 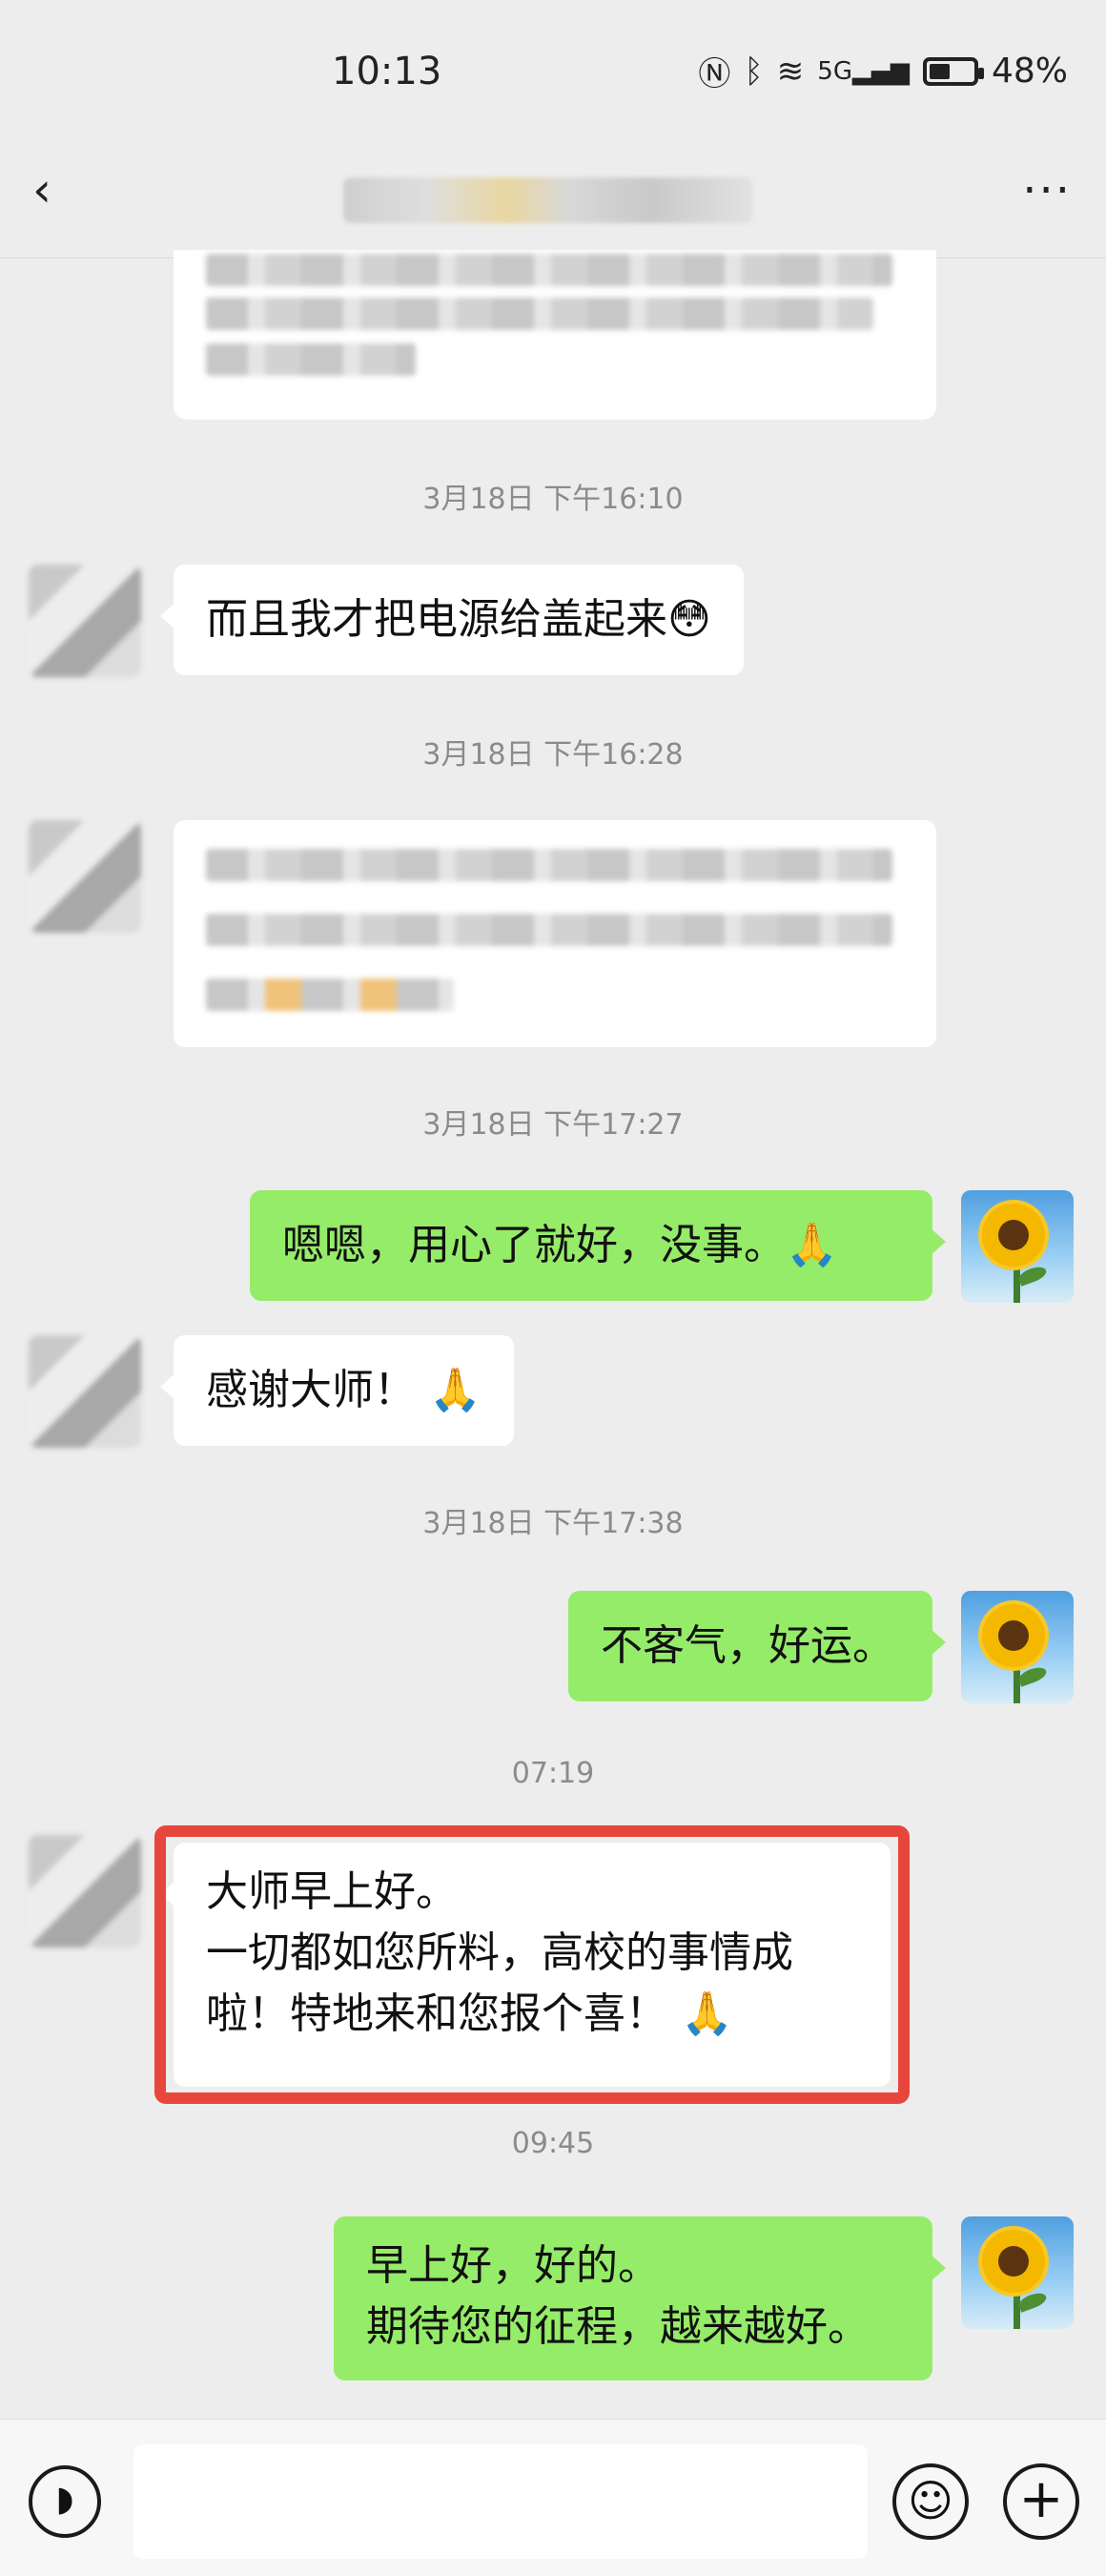 What do you see at coordinates (714, 74) in the screenshot?
I see `nfc-icon: Ⓝ` at bounding box center [714, 74].